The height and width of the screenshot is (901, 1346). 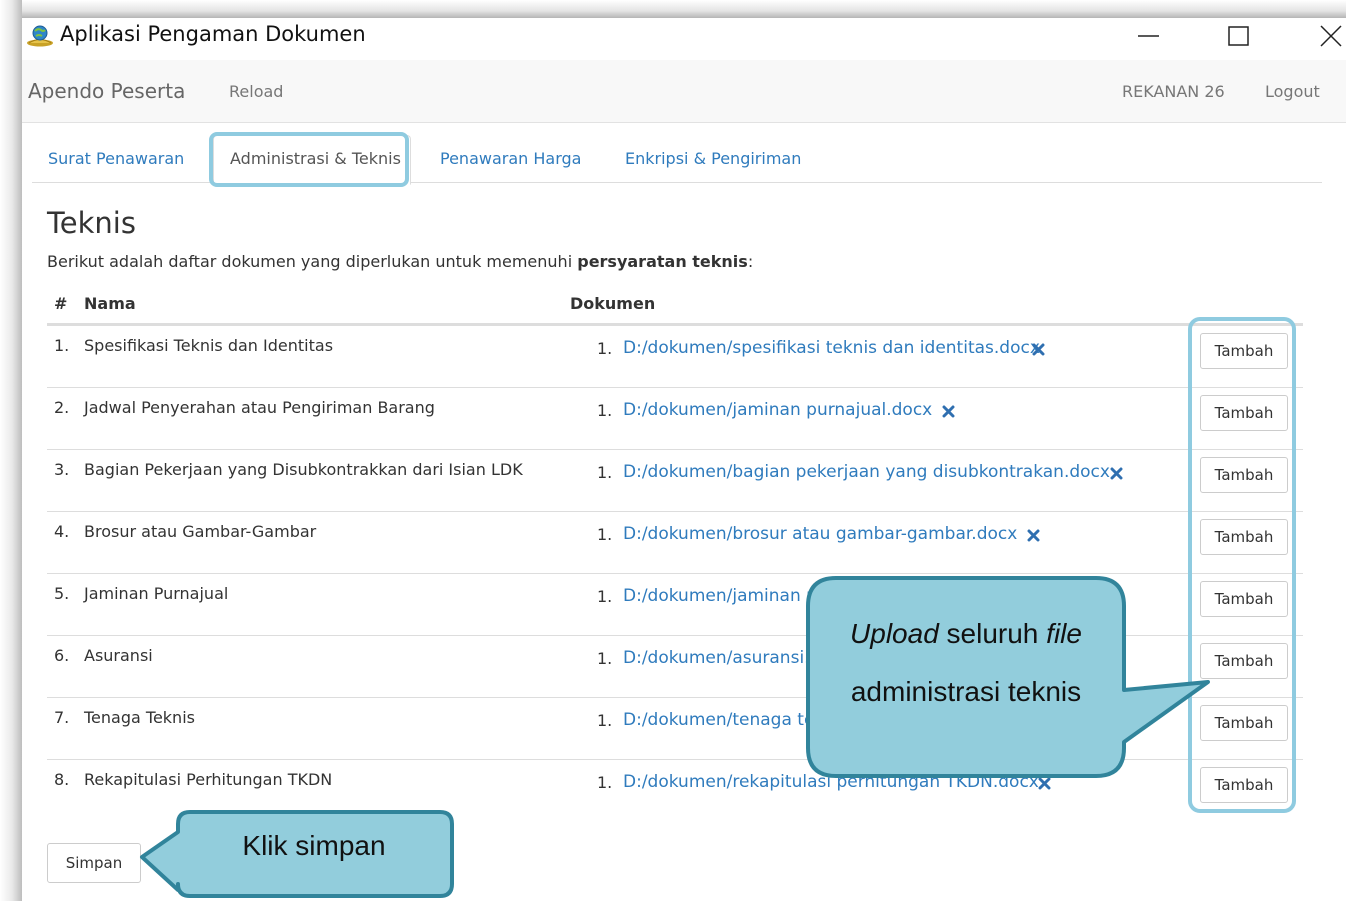 What do you see at coordinates (1064, 633) in the screenshot?
I see `file-word: file` at bounding box center [1064, 633].